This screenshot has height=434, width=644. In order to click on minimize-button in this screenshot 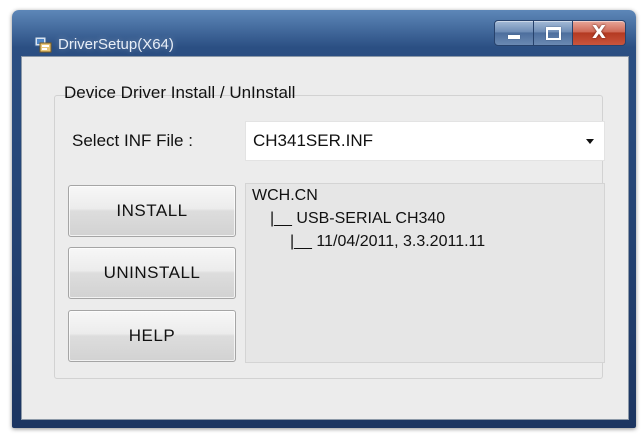, I will do `click(514, 33)`.